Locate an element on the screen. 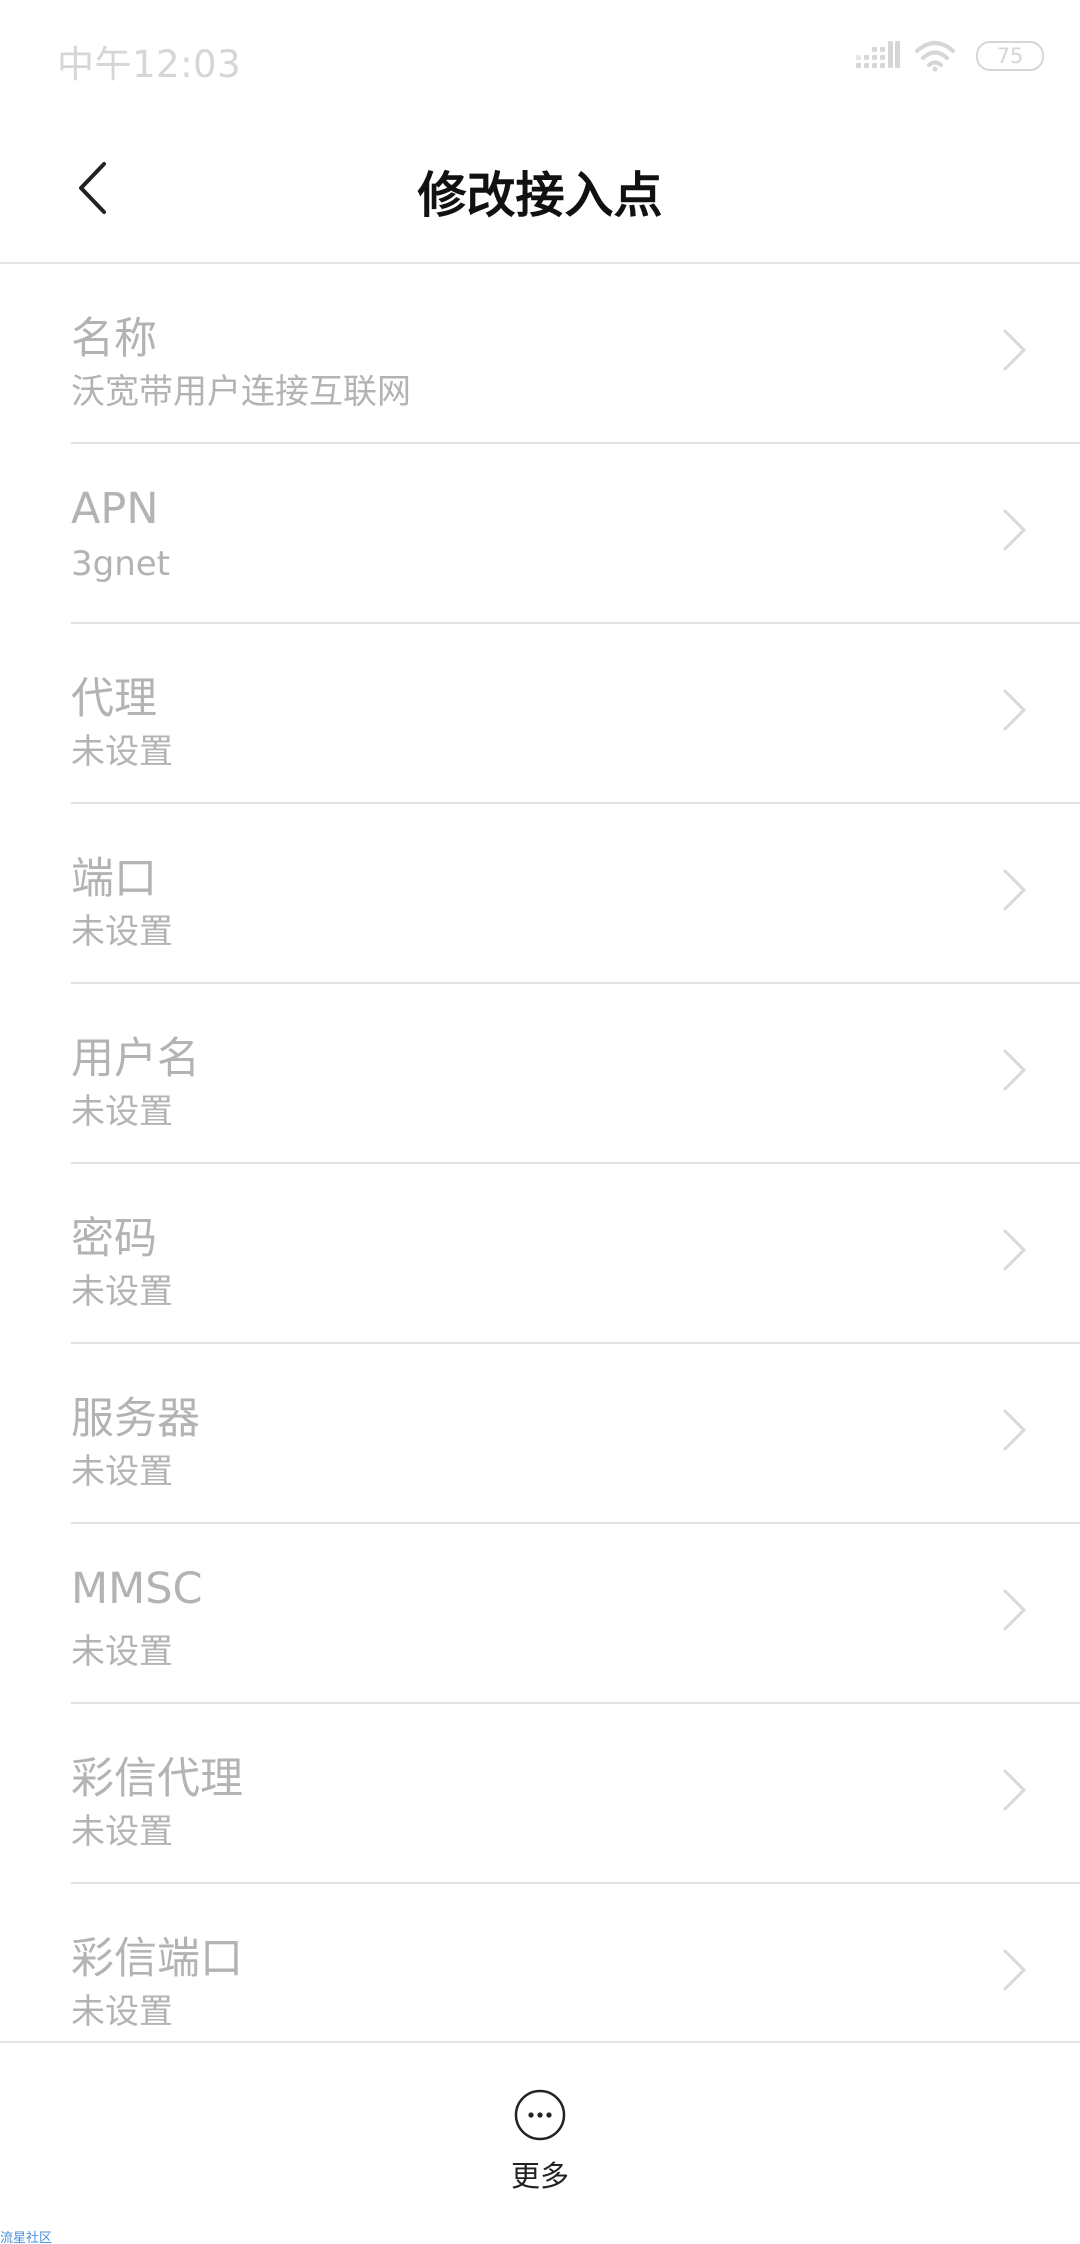  watermark: 流星社区 is located at coordinates (26, 2237).